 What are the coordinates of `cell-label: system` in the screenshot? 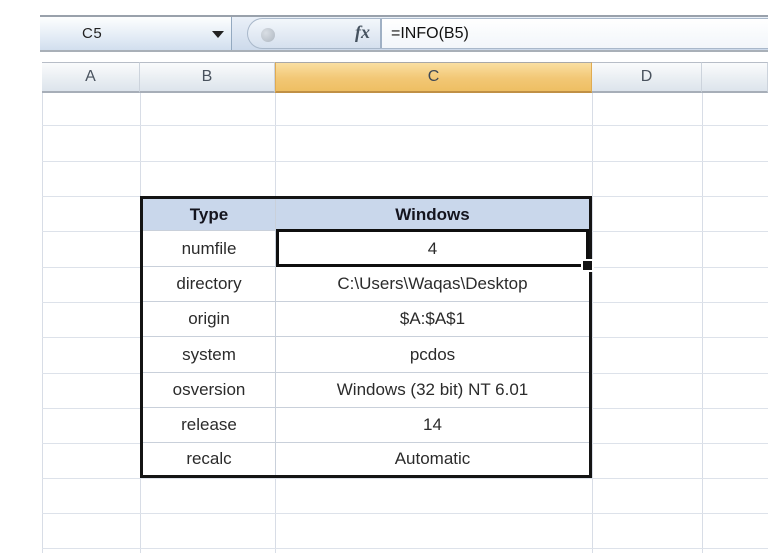 It's located at (209, 354).